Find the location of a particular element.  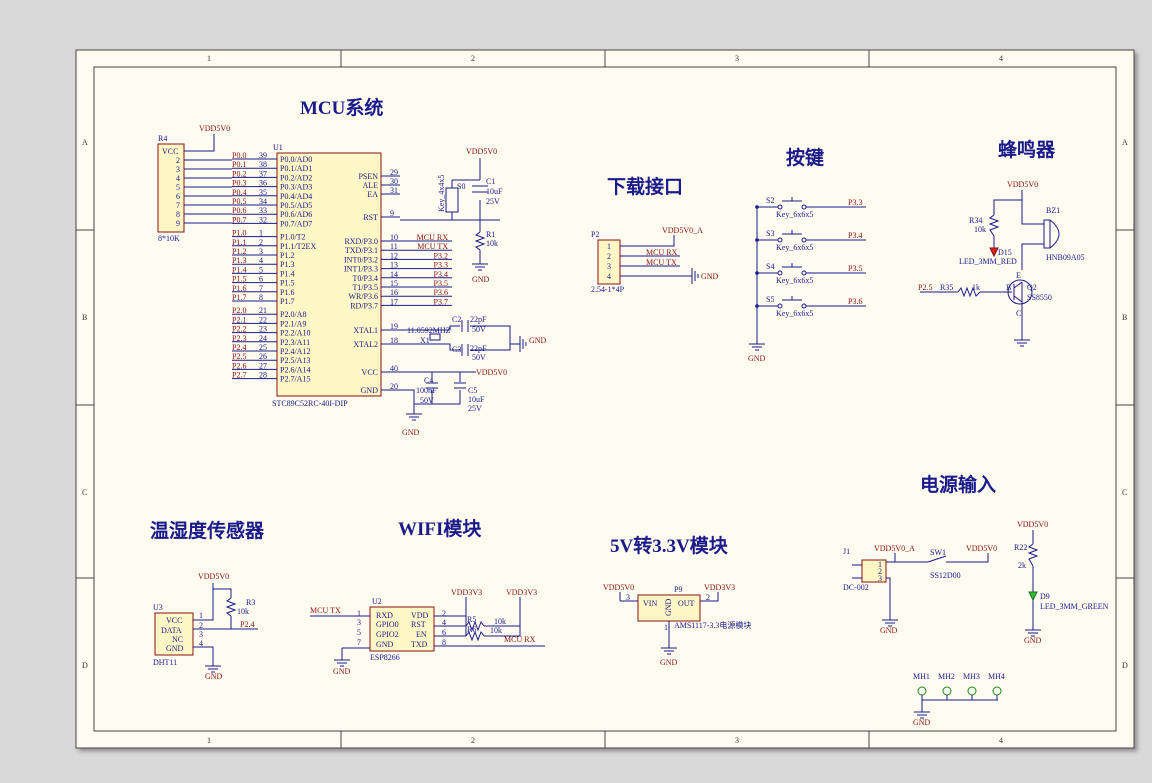

u1-pinname-23: P2.2/A10 is located at coordinates (295, 333).